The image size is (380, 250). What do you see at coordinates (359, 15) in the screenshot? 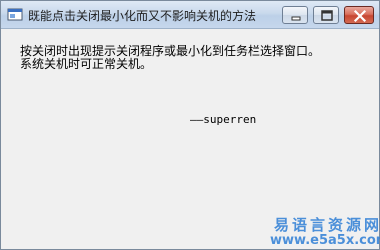
I see `close-button` at bounding box center [359, 15].